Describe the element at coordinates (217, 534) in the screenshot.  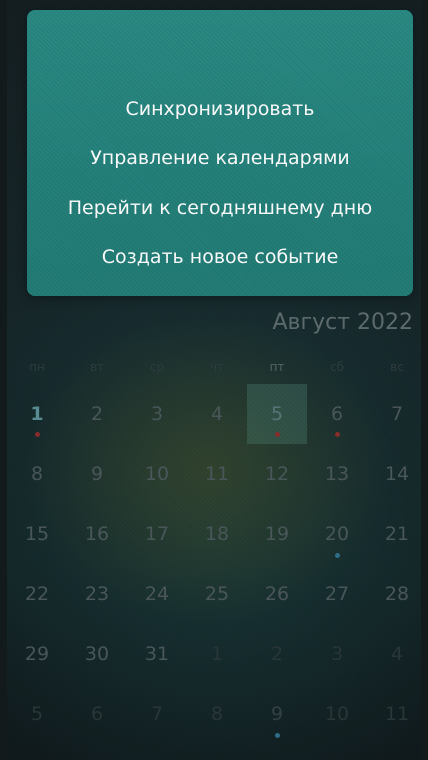
I see `day-cell: 18` at that location.